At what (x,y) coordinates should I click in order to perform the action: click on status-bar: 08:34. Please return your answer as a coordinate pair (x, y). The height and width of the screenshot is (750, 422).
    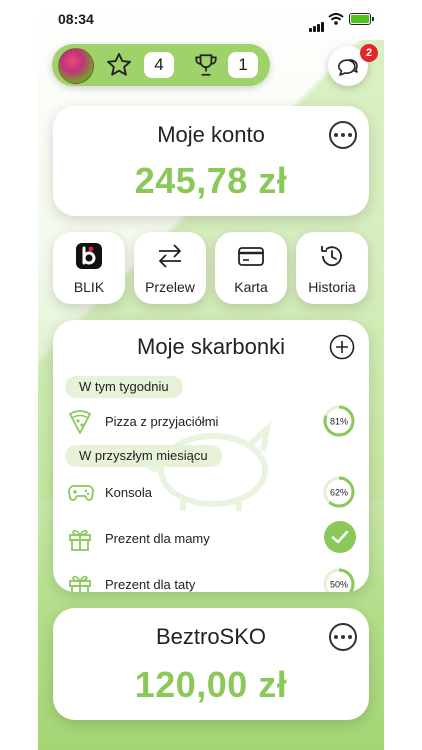
    Looking at the image, I should click on (211, 19).